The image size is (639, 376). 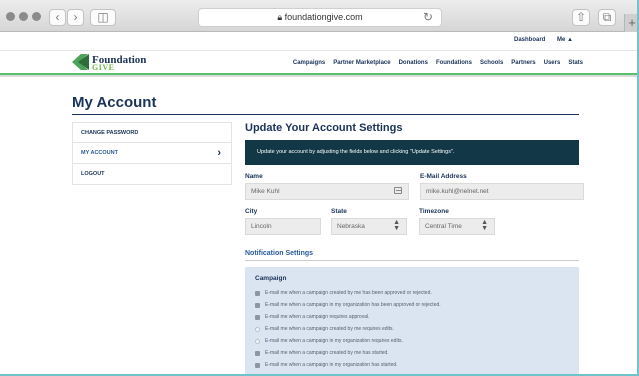 I want to click on sidebar-item-my-account: MY ACCOUNT ›, so click(x=152, y=153).